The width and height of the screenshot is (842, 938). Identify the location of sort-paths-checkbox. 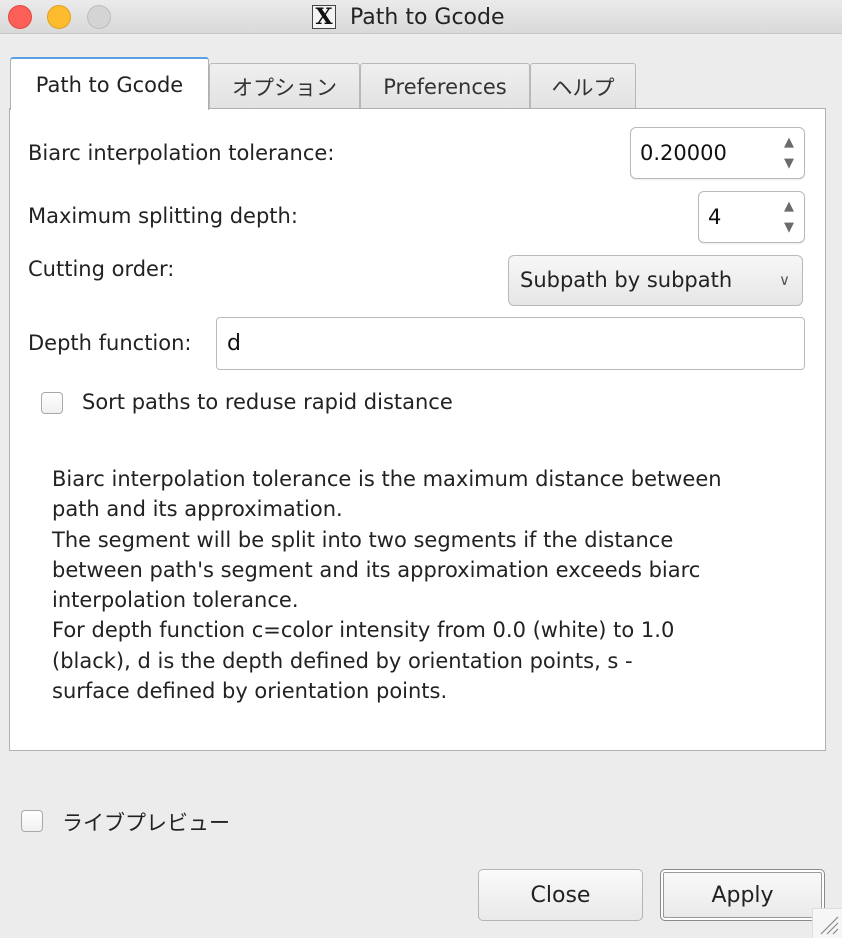
(52, 403).